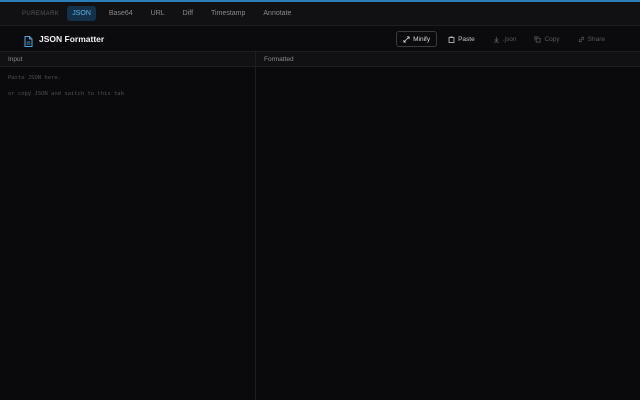 This screenshot has height=400, width=640. I want to click on input-placeholder-line-2: or copy JSON and switch to this tab, so click(66, 94).